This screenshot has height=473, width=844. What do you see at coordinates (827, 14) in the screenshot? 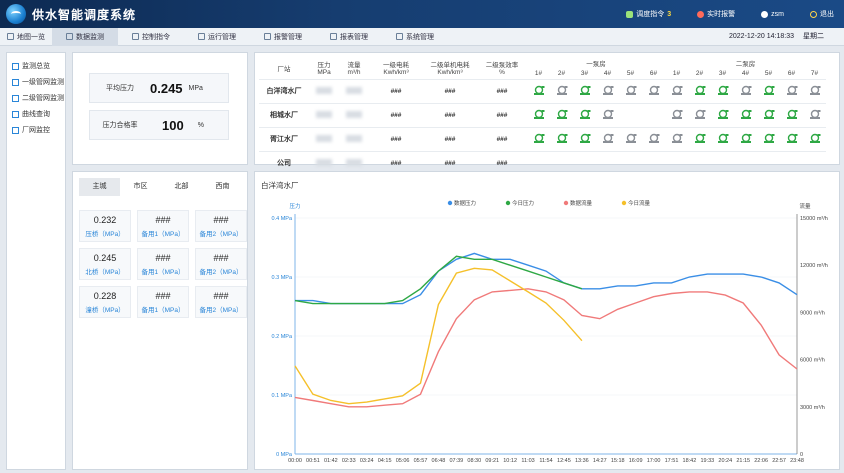
I see `logout-label: 退出` at bounding box center [827, 14].